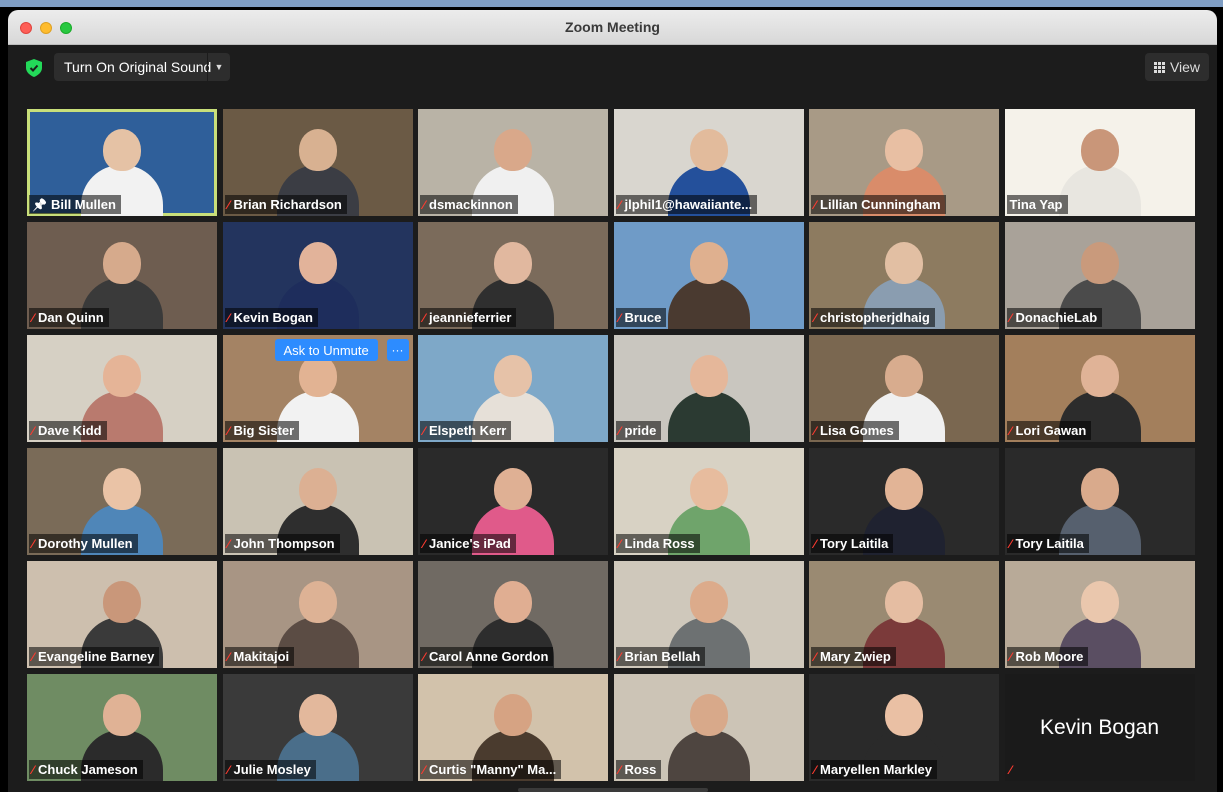 This screenshot has width=1223, height=792. I want to click on participant-tile: ⁄ Big Sister Ask to Unmute ···, so click(317, 388).